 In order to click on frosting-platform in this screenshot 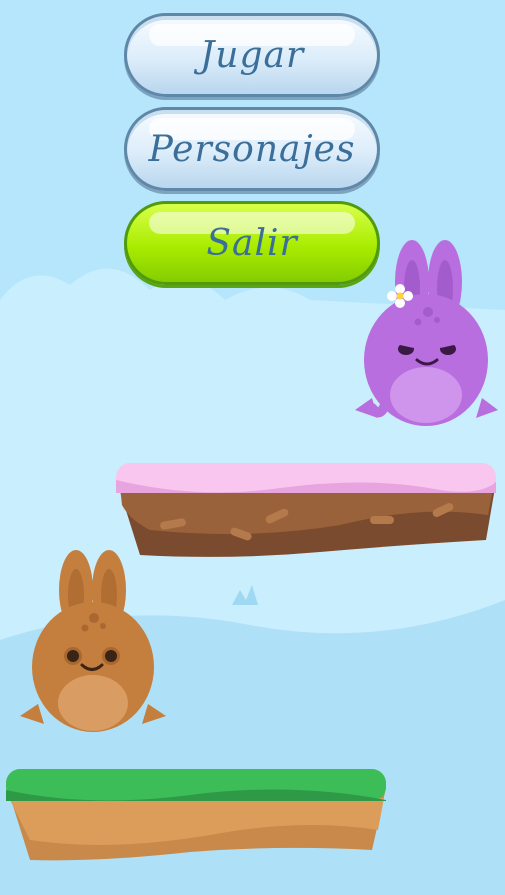, I will do `click(306, 510)`.